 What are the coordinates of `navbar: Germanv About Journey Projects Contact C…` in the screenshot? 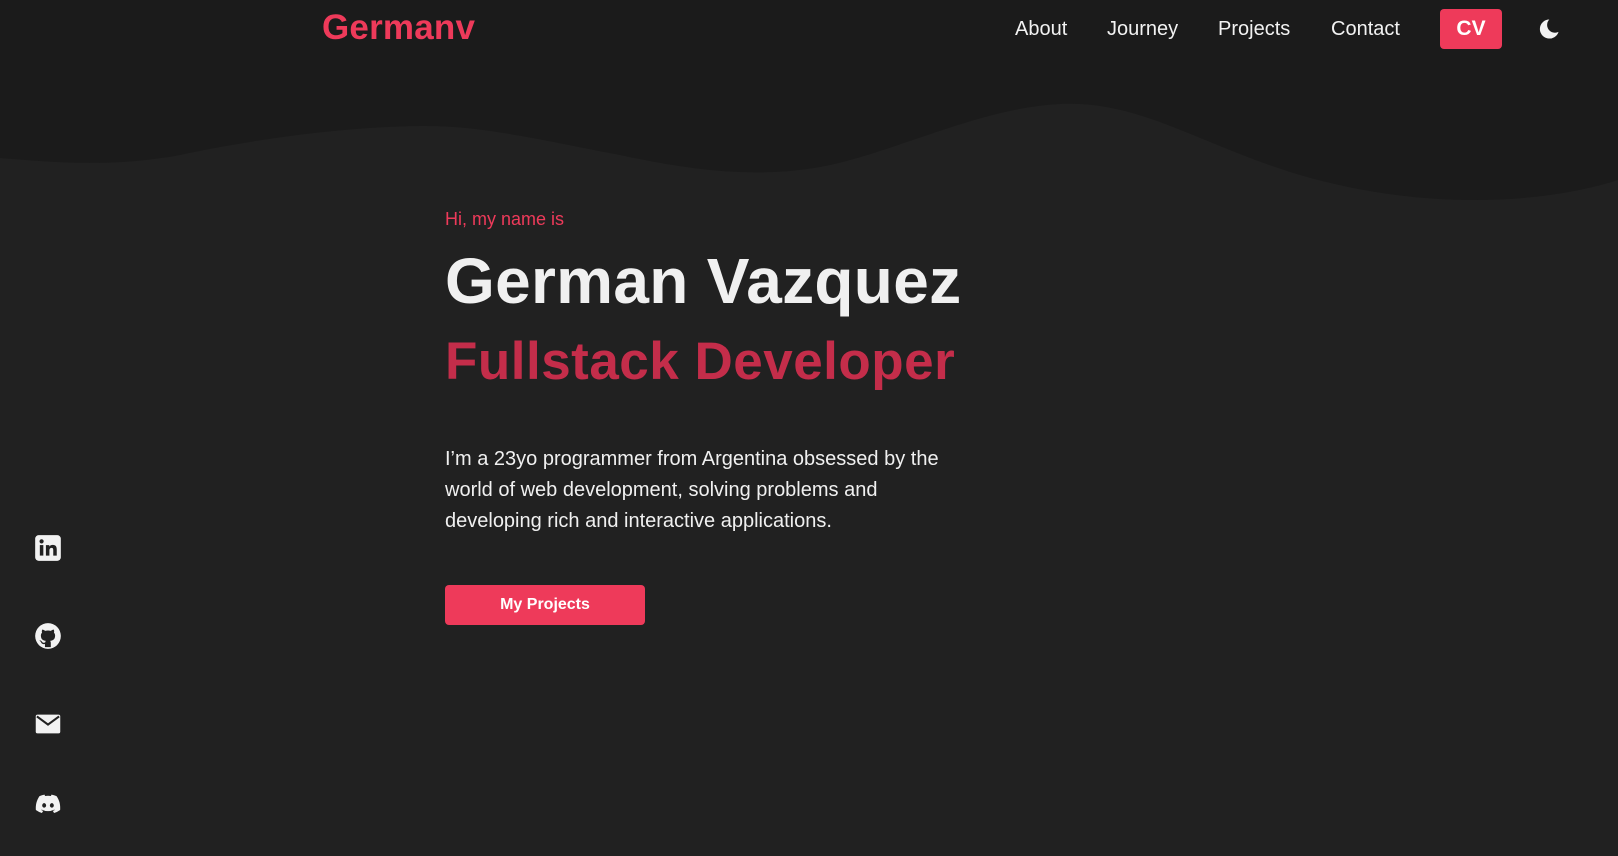 It's located at (809, 29).